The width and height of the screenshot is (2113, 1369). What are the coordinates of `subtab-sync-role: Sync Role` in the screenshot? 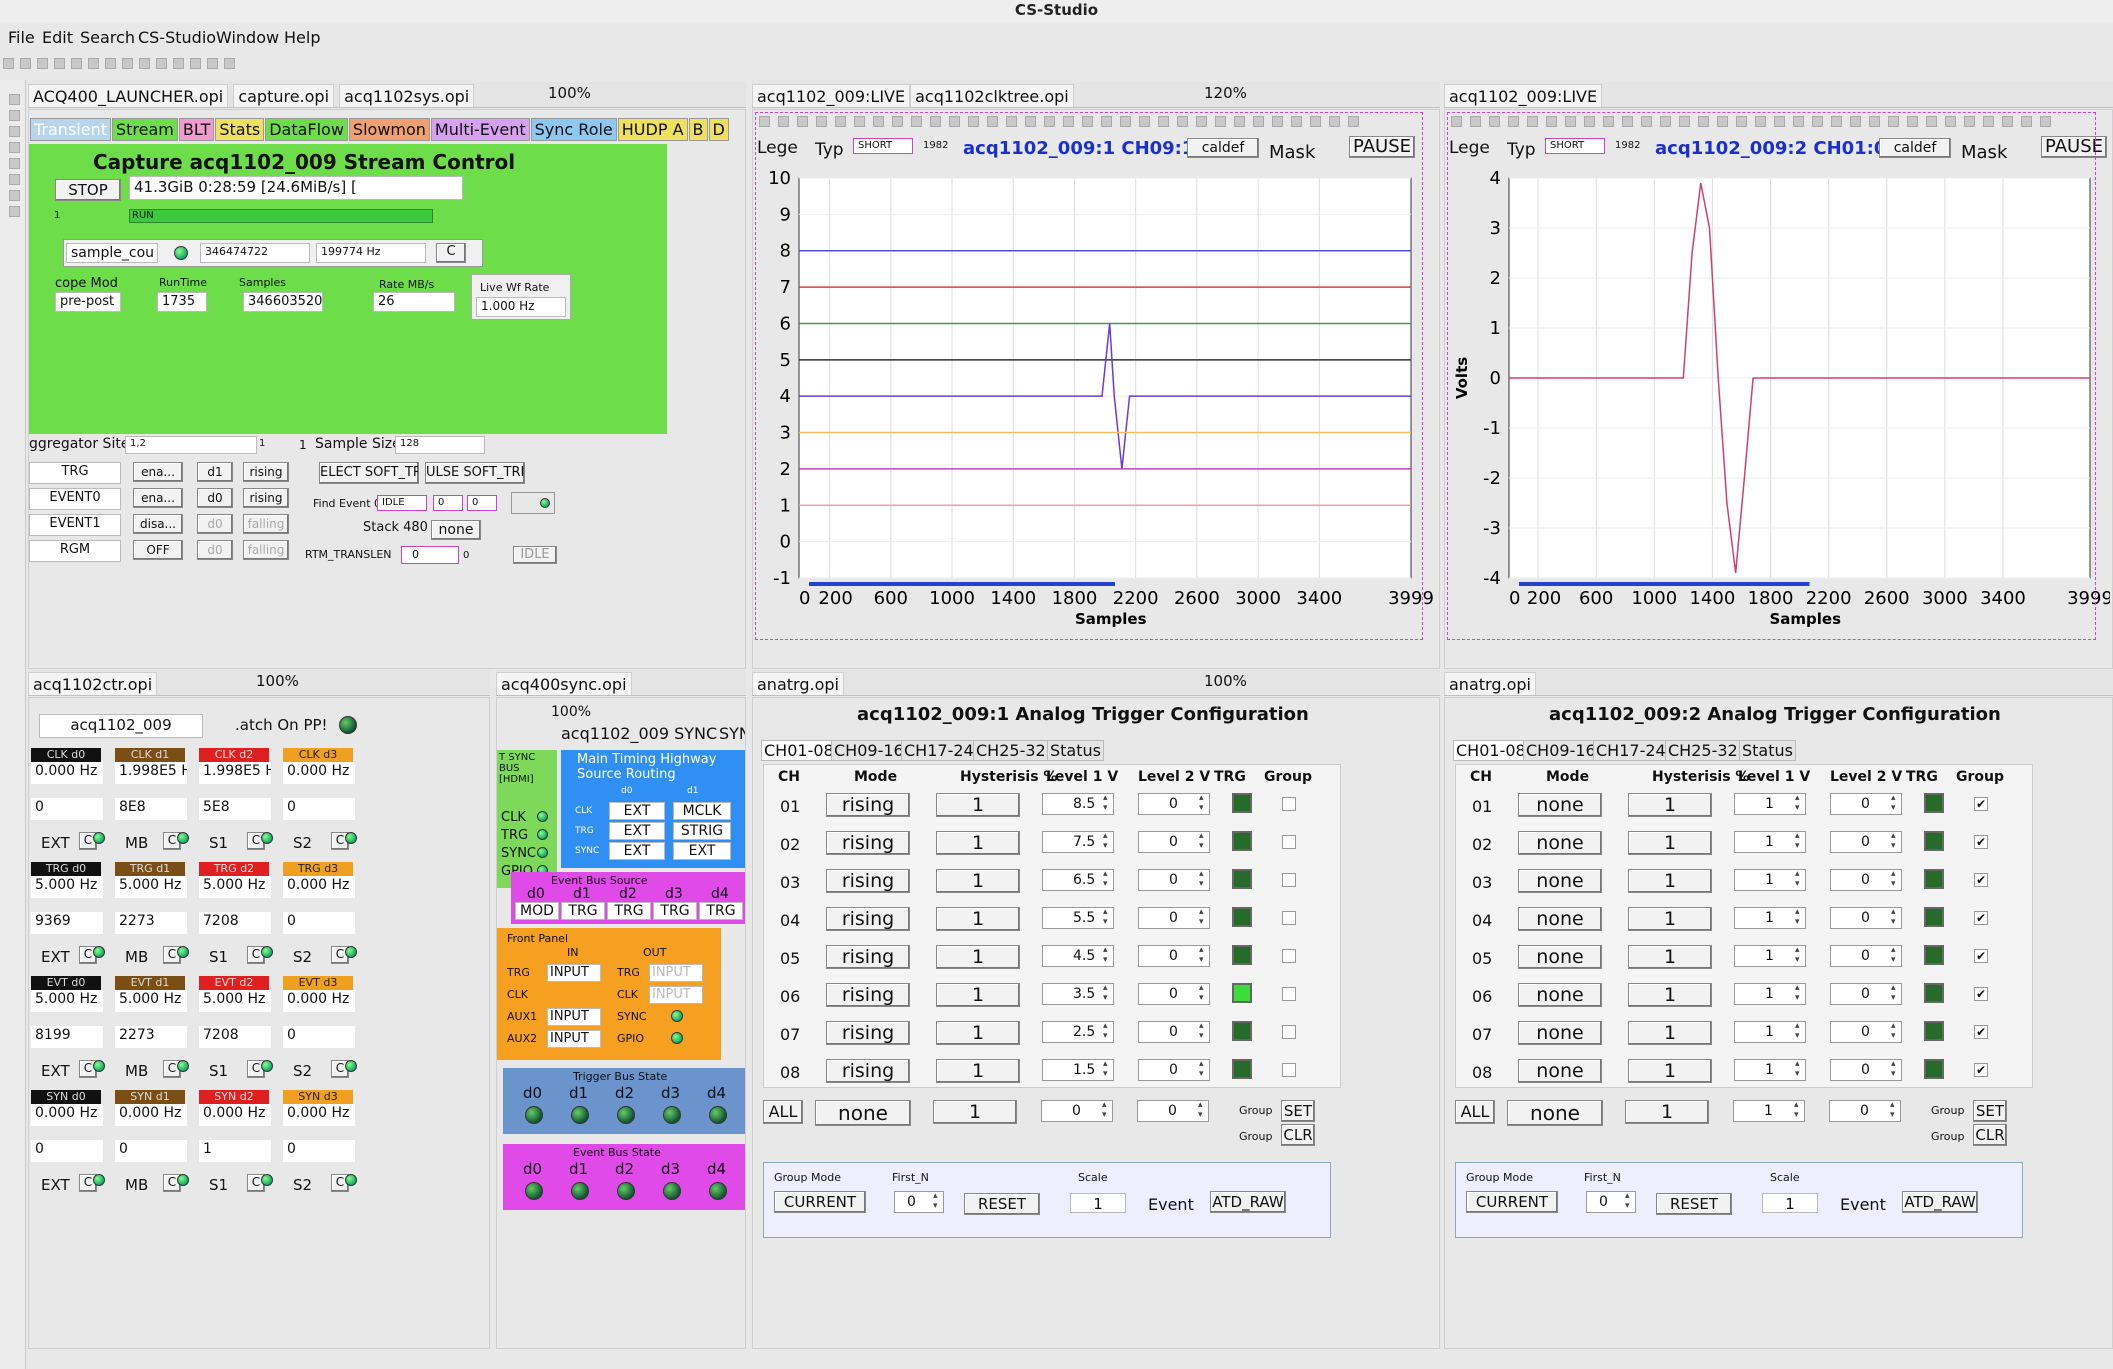 It's located at (573, 129).